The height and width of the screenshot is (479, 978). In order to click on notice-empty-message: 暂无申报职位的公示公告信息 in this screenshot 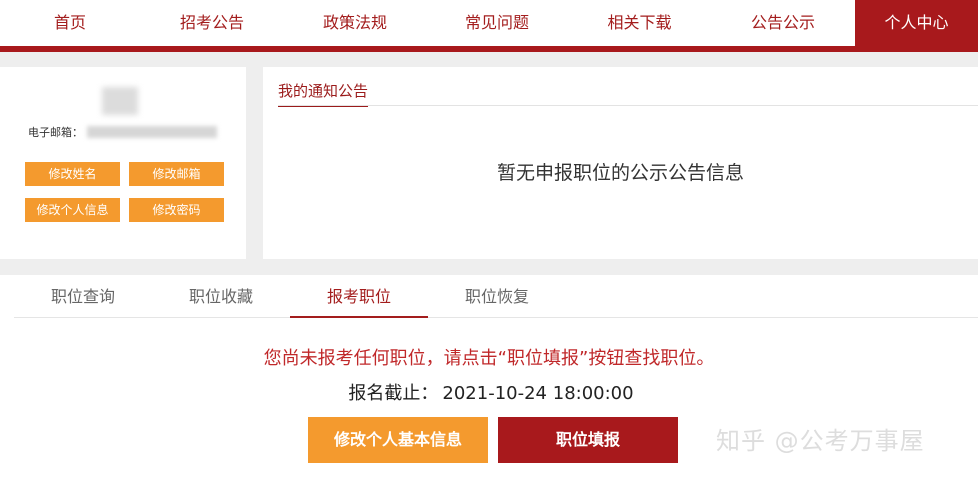, I will do `click(620, 173)`.